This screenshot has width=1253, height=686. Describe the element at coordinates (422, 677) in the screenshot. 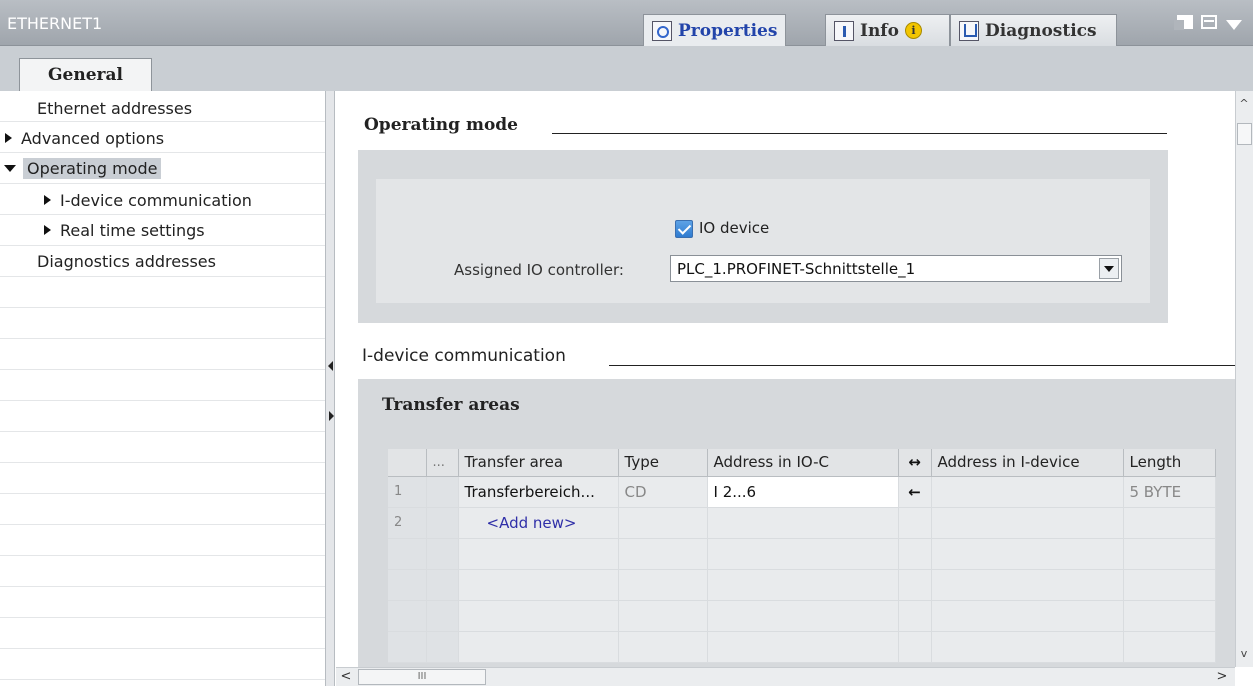

I see `horizontal-scroll-thumb: III` at that location.